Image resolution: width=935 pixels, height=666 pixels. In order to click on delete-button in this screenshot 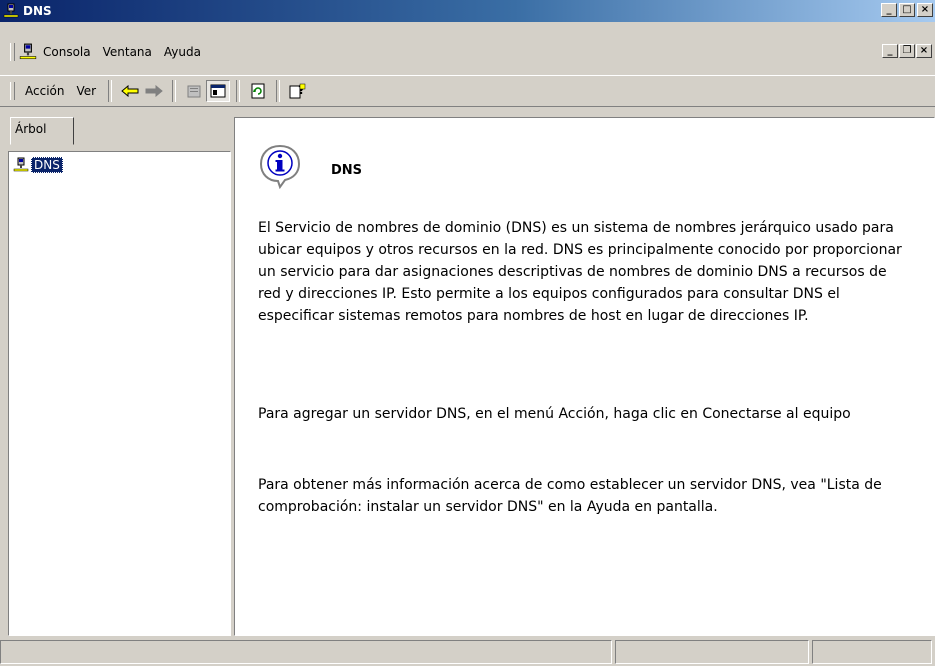, I will do `click(194, 91)`.